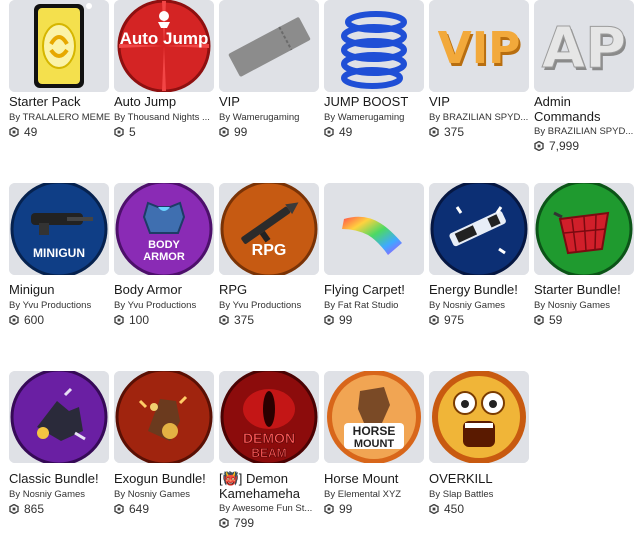 The width and height of the screenshot is (640, 533). What do you see at coordinates (374, 229) in the screenshot?
I see `flying-carpet-icon` at bounding box center [374, 229].